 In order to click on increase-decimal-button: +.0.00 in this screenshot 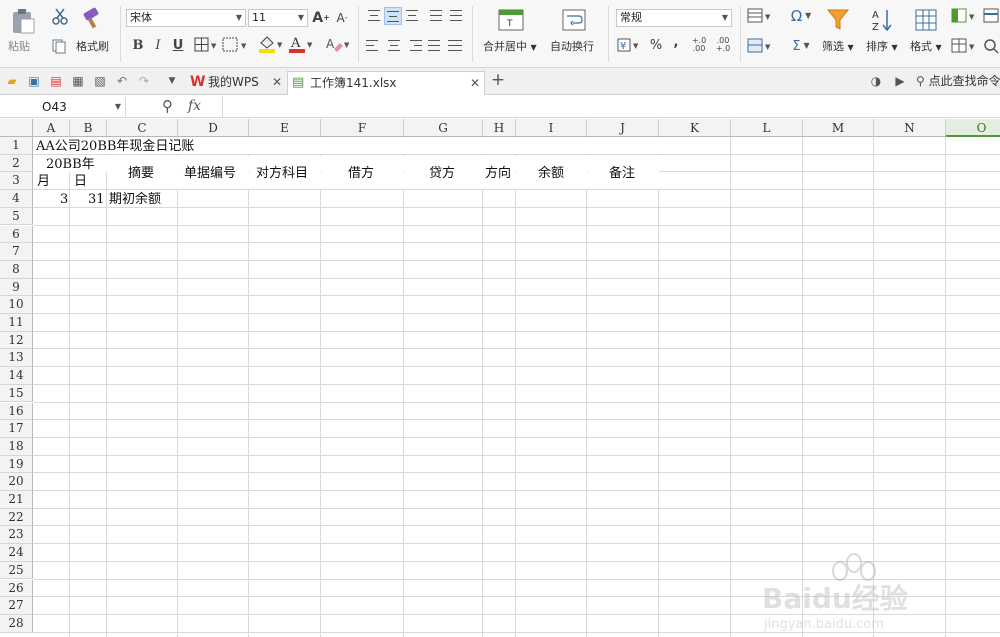, I will do `click(699, 45)`.